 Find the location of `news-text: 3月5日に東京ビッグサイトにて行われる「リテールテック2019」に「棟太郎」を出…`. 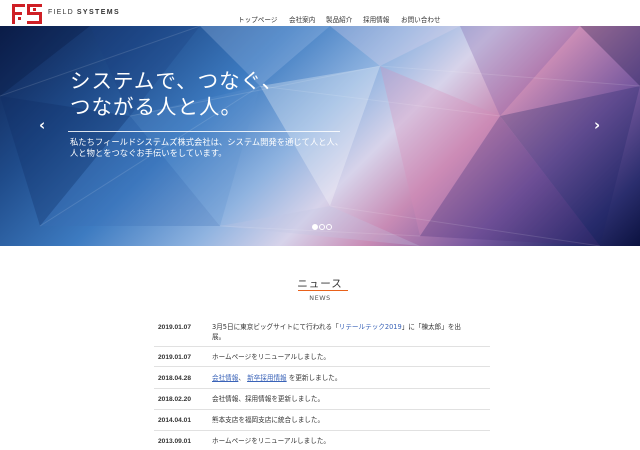

news-text: 3月5日に東京ビッグサイトにて行われる「リテールテック2019」に「棟太郎」を出… is located at coordinates (352, 332).